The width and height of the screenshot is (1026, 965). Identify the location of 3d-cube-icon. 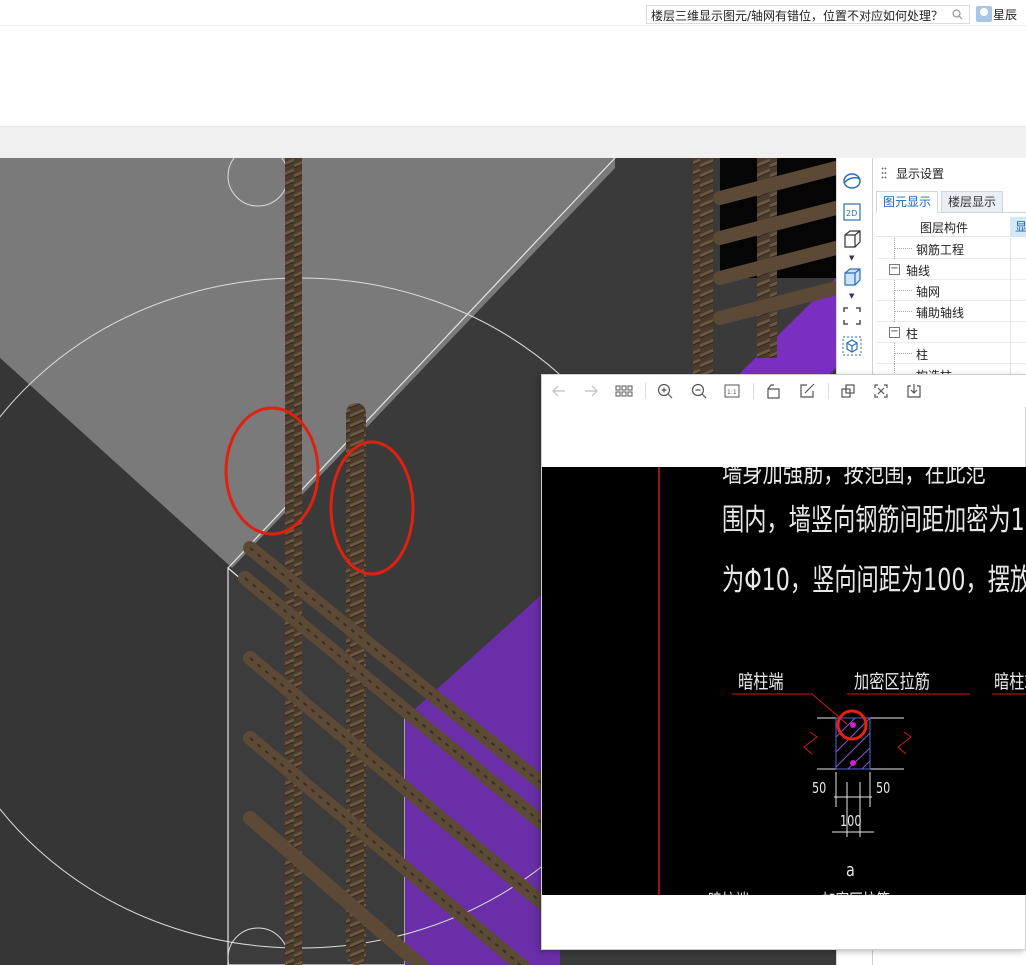
(852, 346).